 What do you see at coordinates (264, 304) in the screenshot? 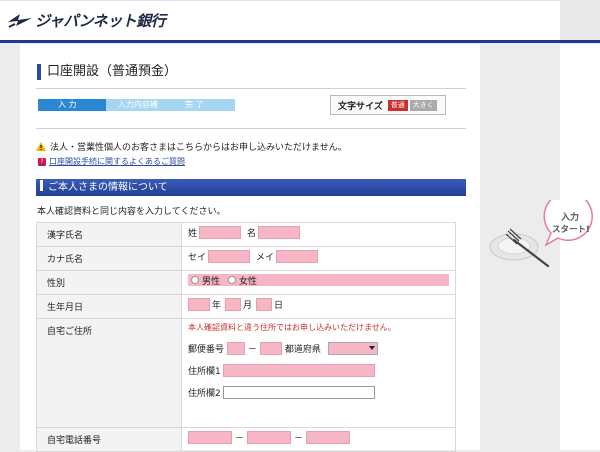
I see `birth-day-input` at bounding box center [264, 304].